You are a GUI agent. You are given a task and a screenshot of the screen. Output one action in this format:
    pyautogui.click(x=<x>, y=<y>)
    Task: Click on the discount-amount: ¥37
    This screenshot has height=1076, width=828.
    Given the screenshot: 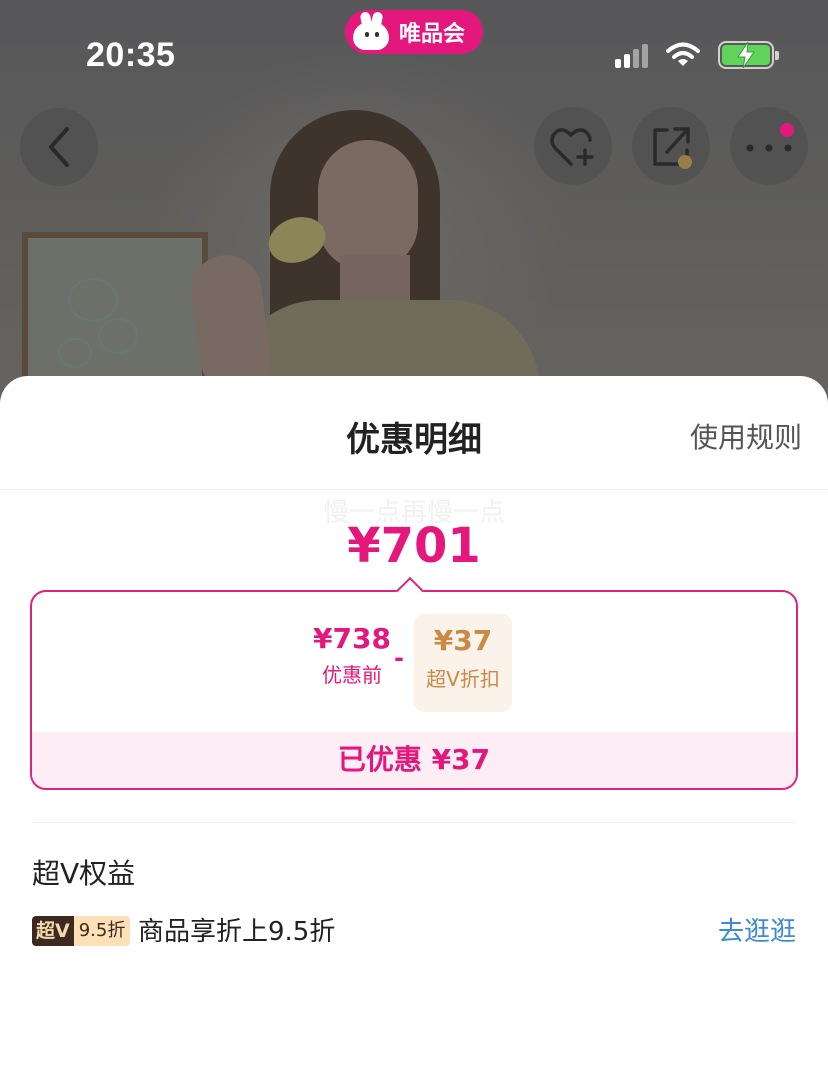 What is the action you would take?
    pyautogui.click(x=463, y=640)
    